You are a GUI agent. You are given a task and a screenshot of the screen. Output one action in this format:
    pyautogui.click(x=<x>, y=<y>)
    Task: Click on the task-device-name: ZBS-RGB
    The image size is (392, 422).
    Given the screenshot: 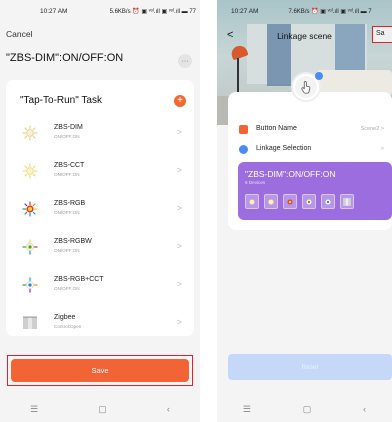 What is the action you would take?
    pyautogui.click(x=70, y=203)
    